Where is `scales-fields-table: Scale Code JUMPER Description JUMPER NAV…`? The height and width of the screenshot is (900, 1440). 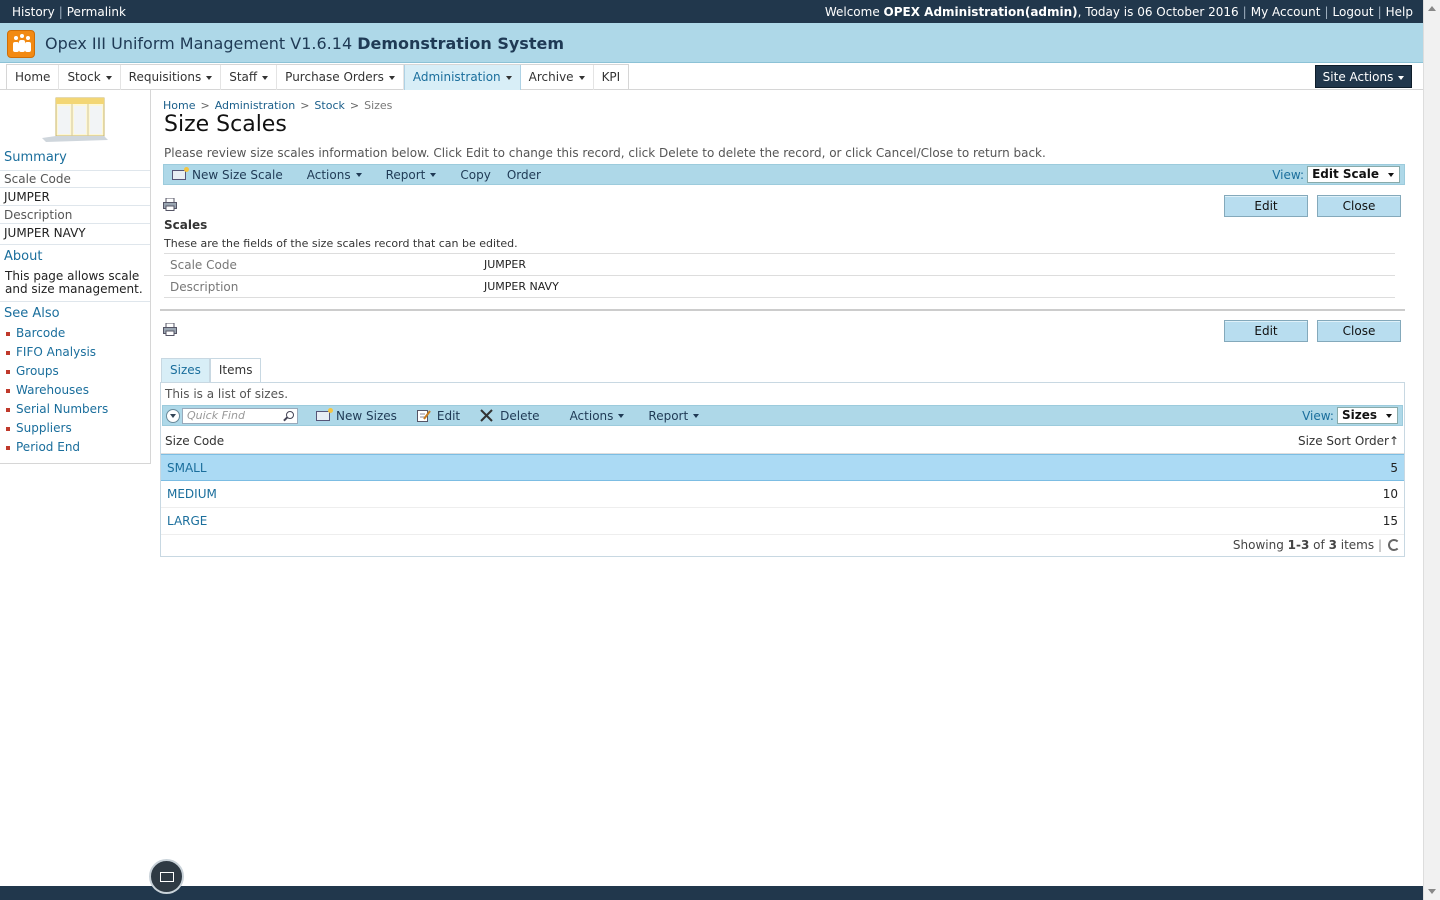
scales-fields-table: Scale Code JUMPER Description JUMPER NAV… is located at coordinates (779, 275).